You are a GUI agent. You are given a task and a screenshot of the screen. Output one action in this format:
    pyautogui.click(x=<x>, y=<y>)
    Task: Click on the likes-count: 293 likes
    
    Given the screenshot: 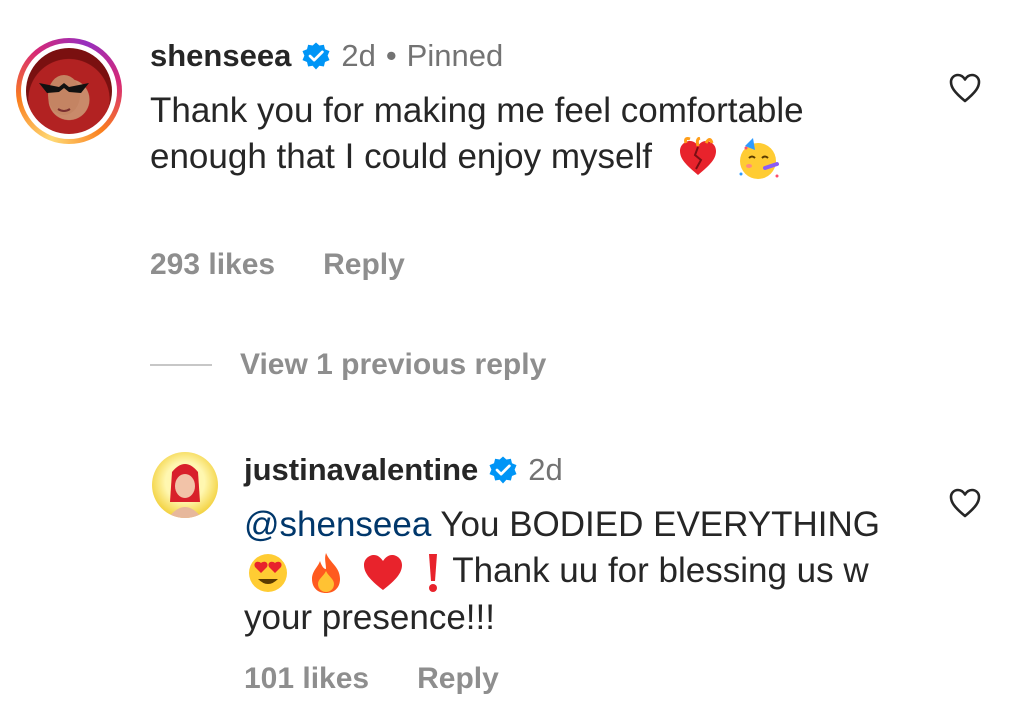 What is the action you would take?
    pyautogui.click(x=212, y=265)
    